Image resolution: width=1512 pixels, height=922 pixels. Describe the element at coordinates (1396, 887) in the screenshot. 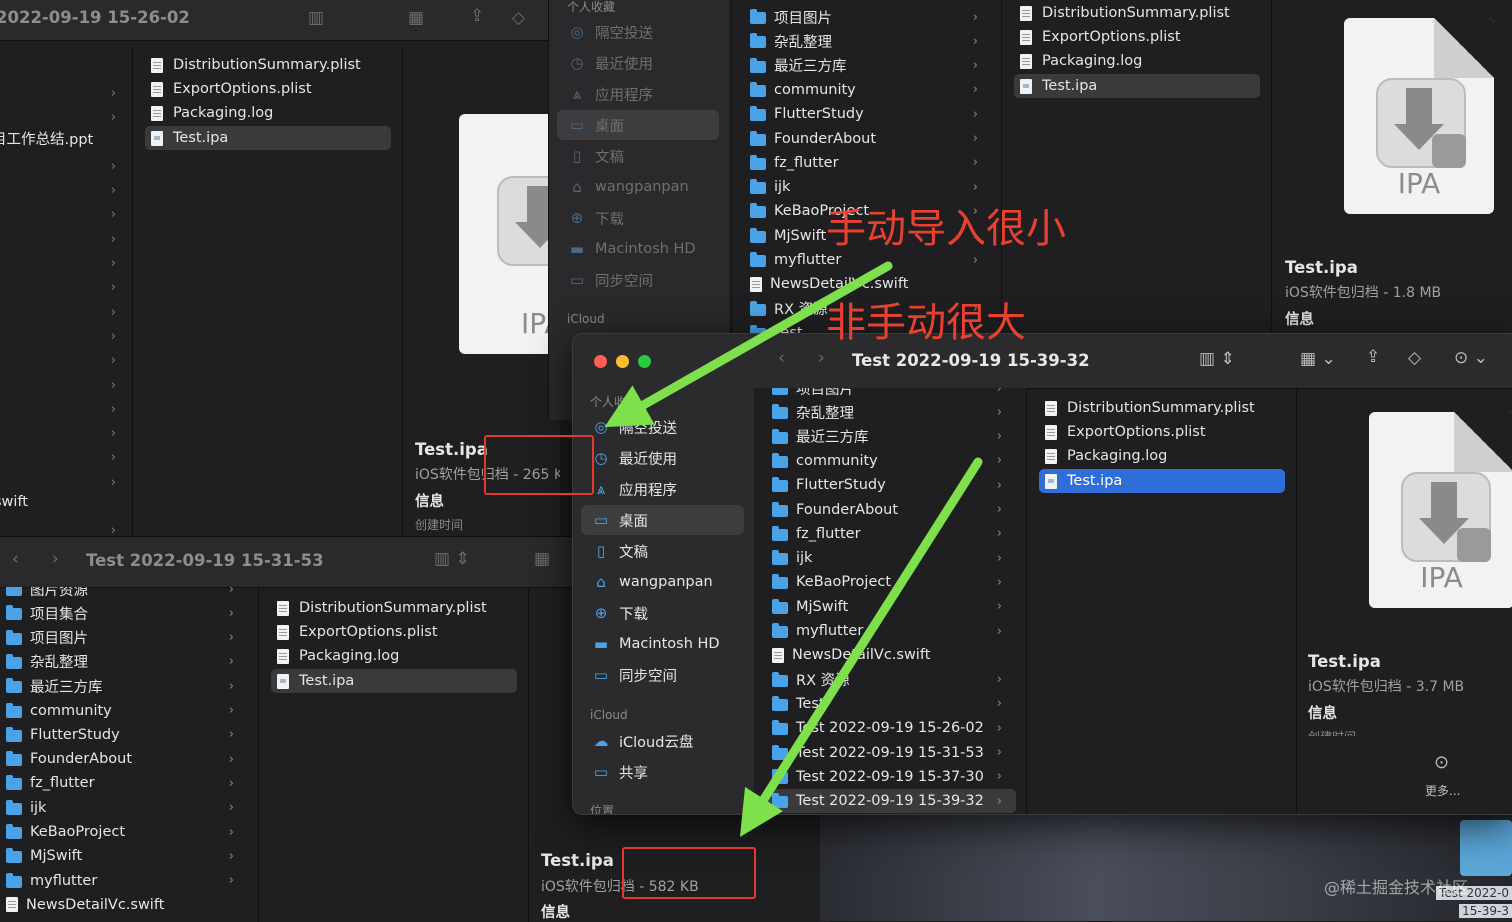

I see `watermark: @稀土掘金技术社区` at that location.